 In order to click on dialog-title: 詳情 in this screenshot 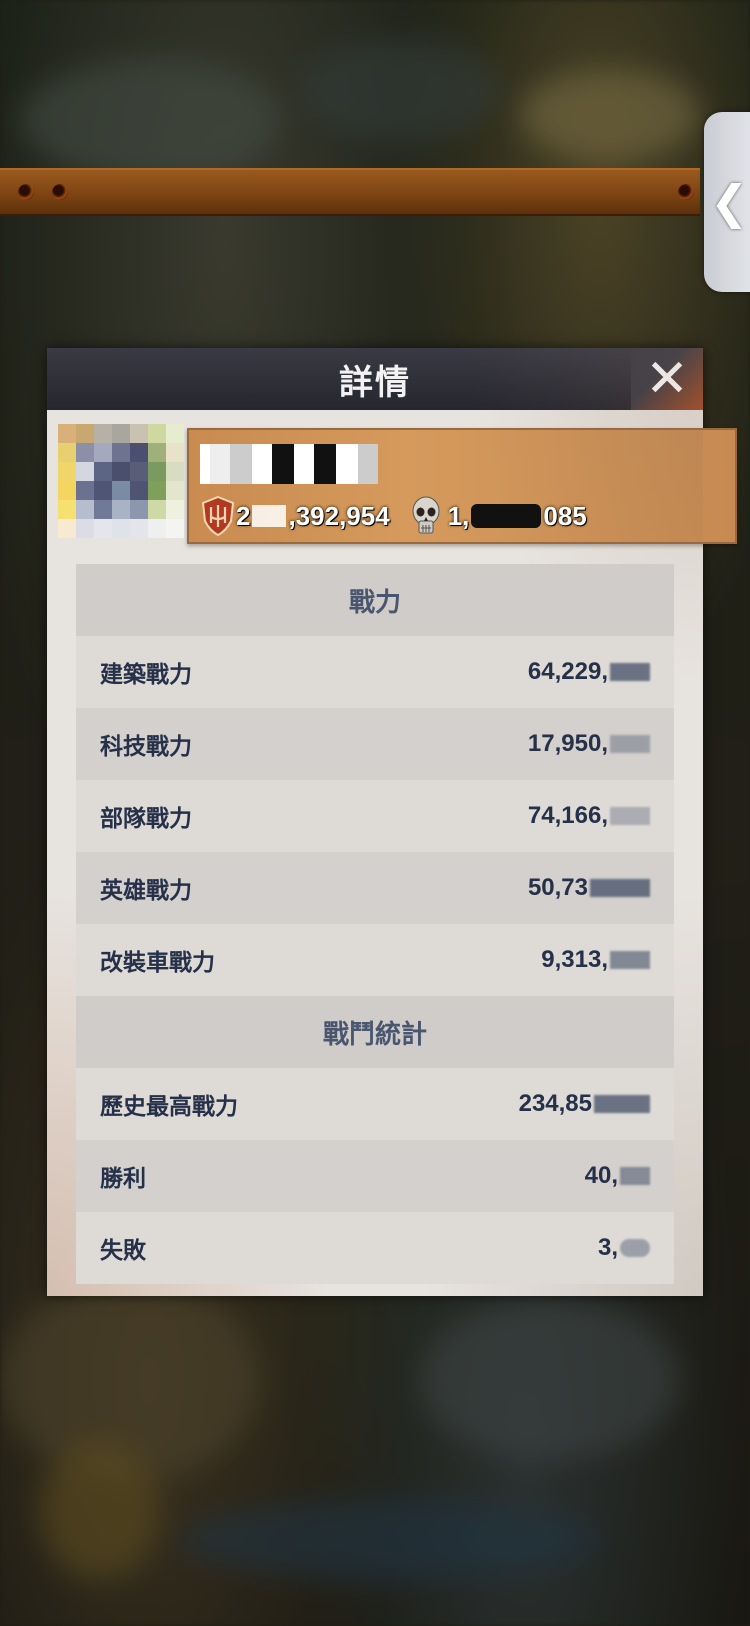, I will do `click(375, 382)`.